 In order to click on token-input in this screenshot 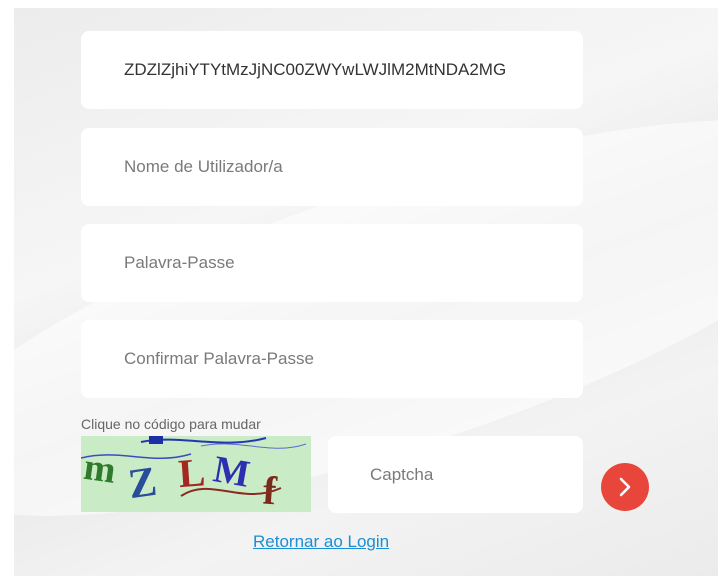, I will do `click(332, 70)`.